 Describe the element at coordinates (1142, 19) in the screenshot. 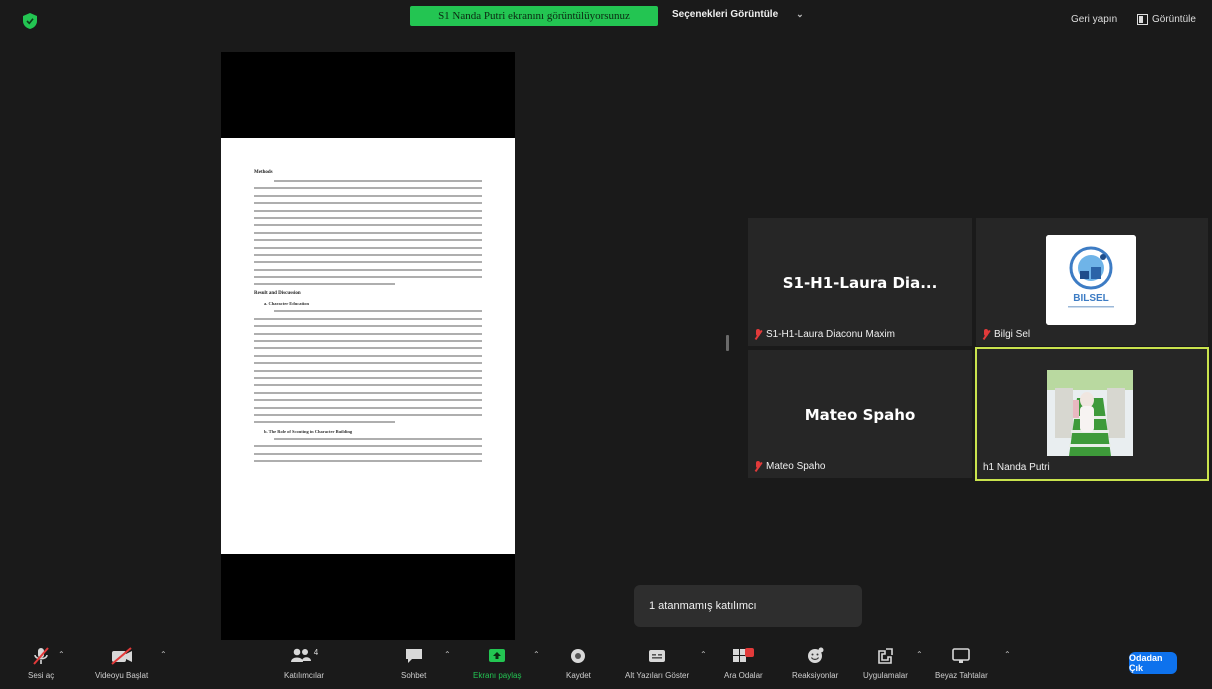

I see `grid-view-icon` at that location.